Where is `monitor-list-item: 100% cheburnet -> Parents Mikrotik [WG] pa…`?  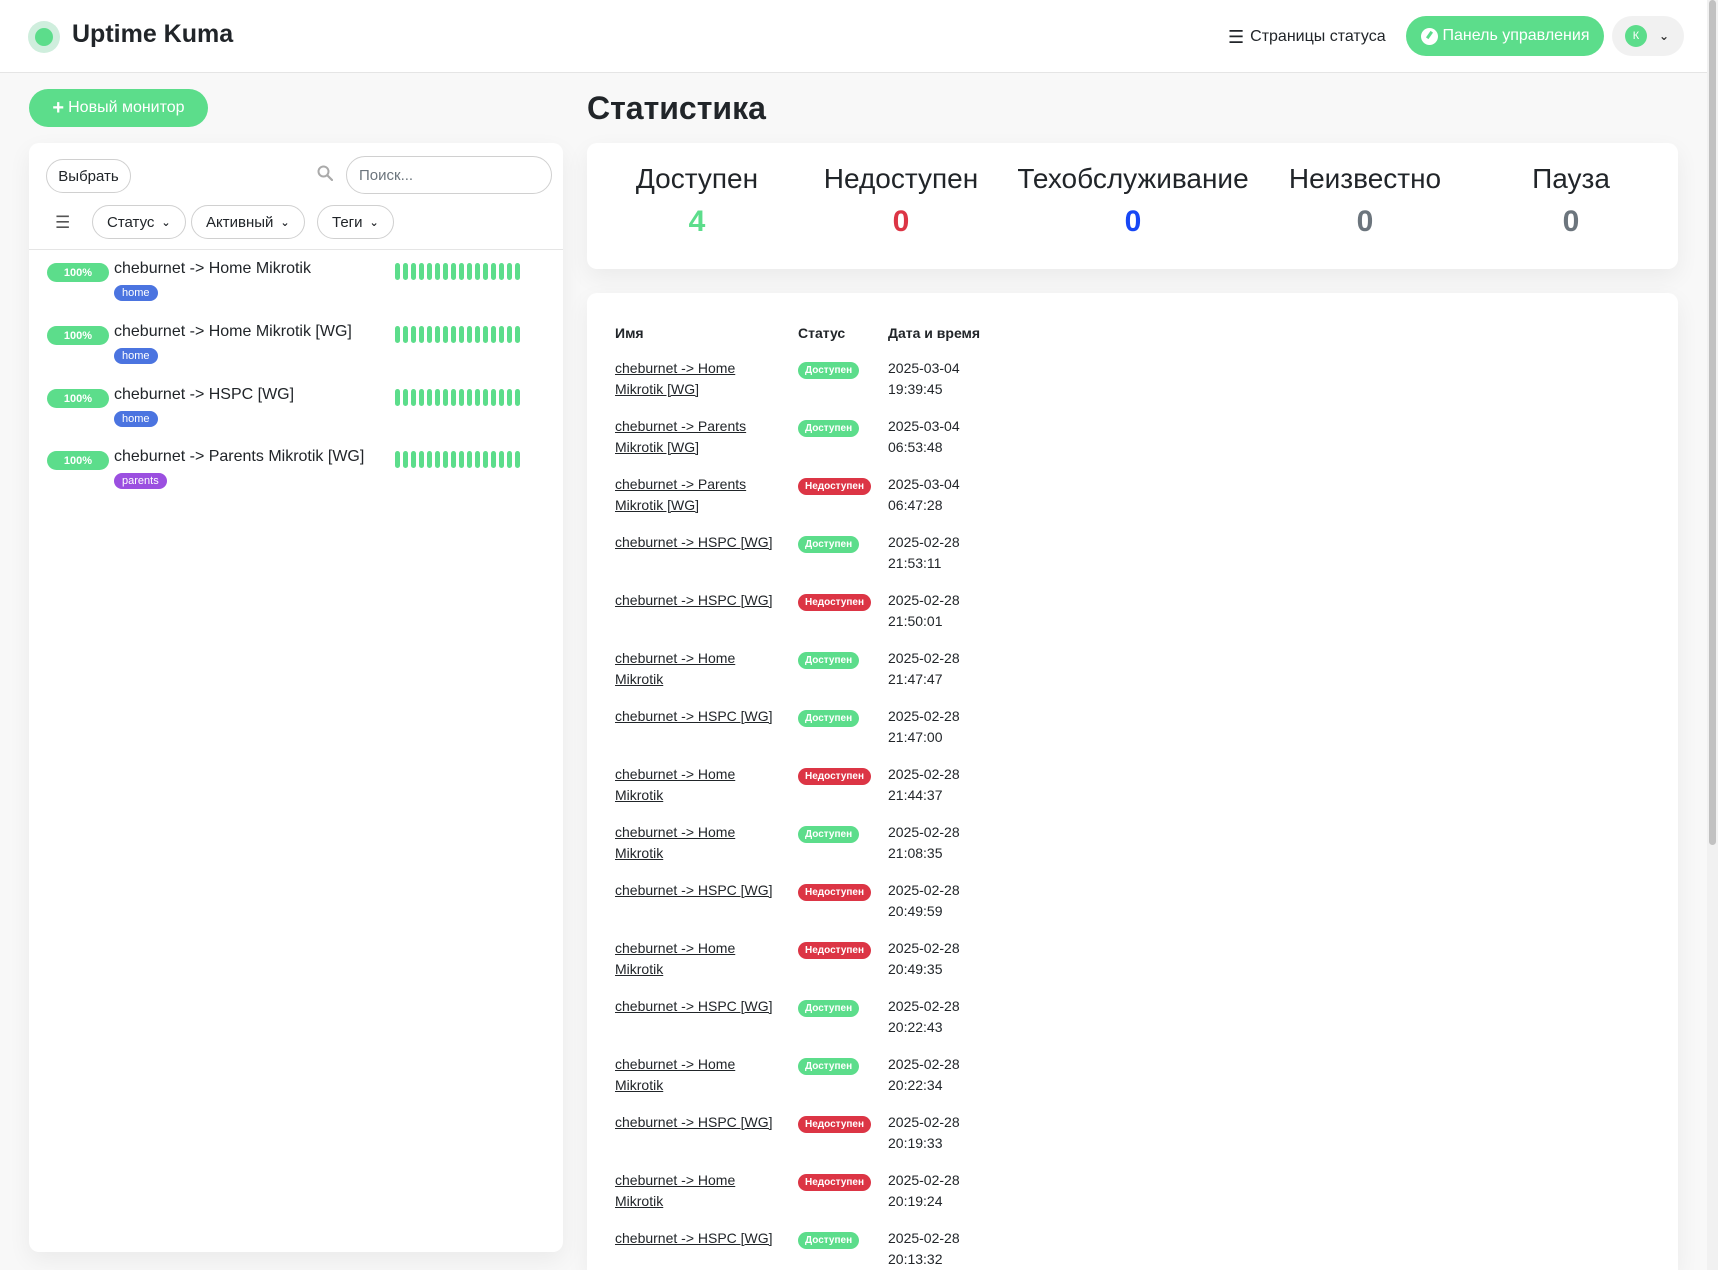
monitor-list-item: 100% cheburnet -> Parents Mikrotik [WG] pa… is located at coordinates (296, 473).